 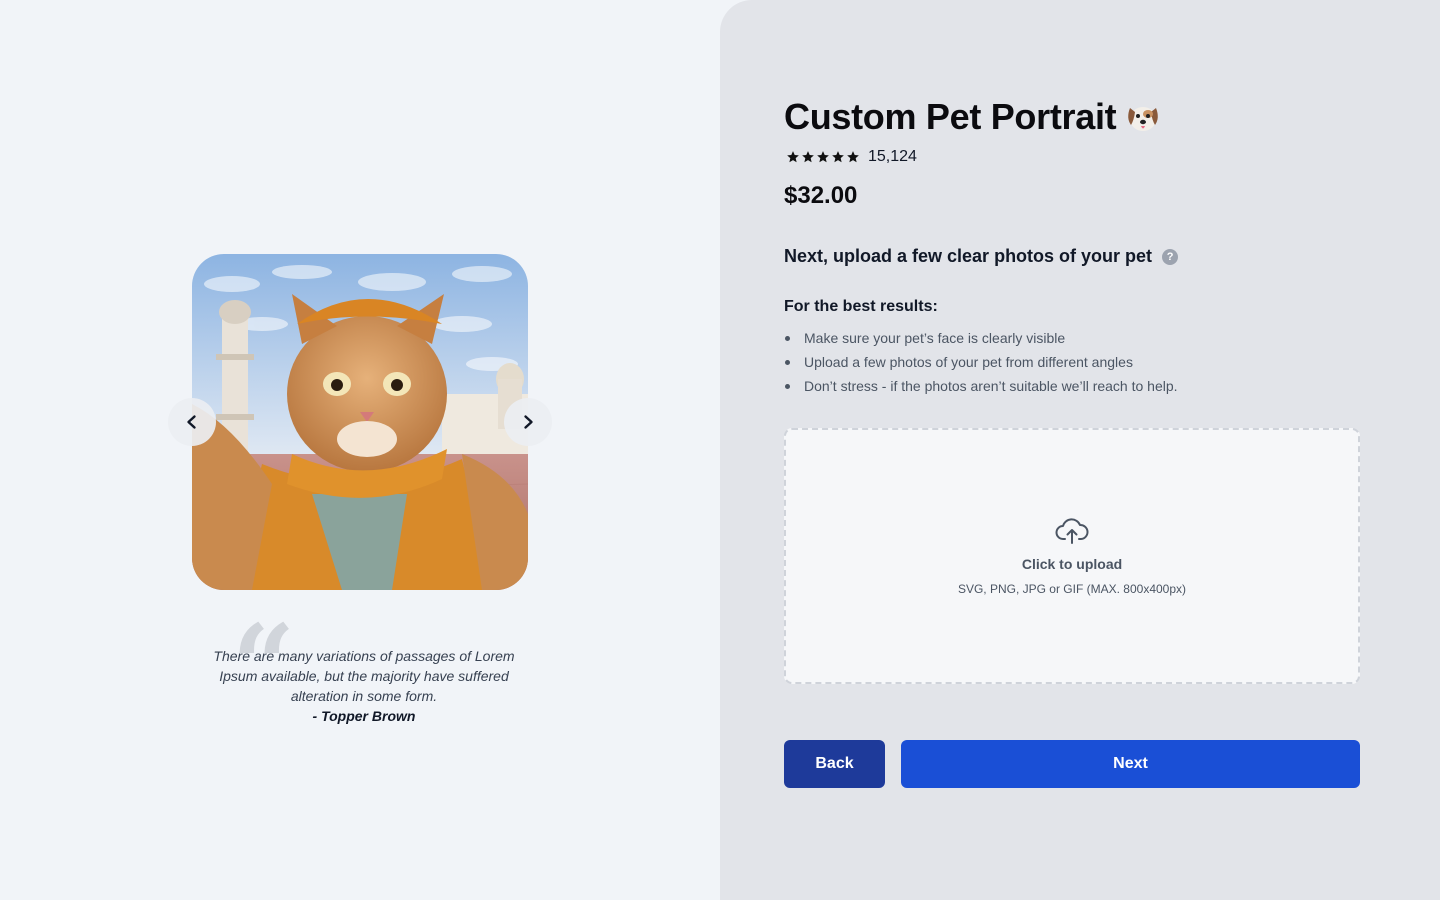 What do you see at coordinates (861, 306) in the screenshot?
I see `tips-heading: For the best results:` at bounding box center [861, 306].